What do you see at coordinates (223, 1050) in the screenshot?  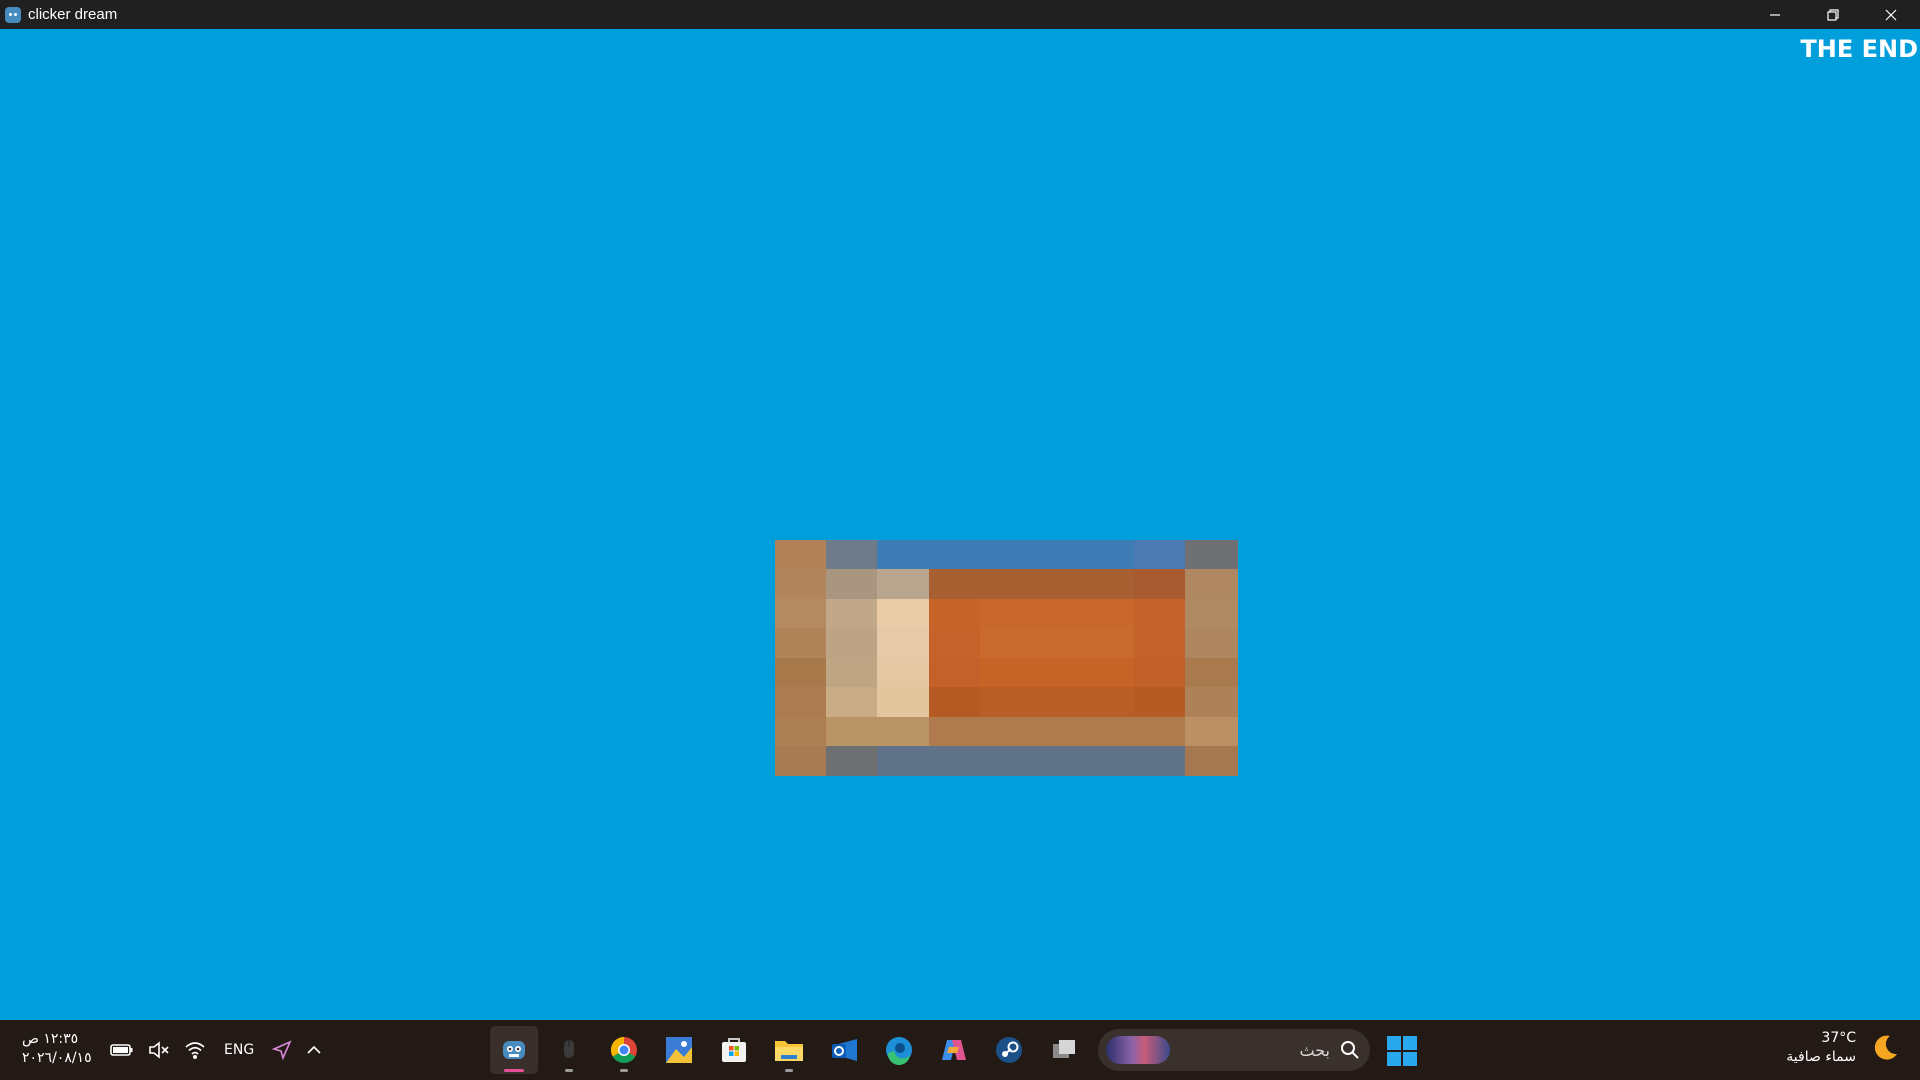 I see `system-tray: ENG` at bounding box center [223, 1050].